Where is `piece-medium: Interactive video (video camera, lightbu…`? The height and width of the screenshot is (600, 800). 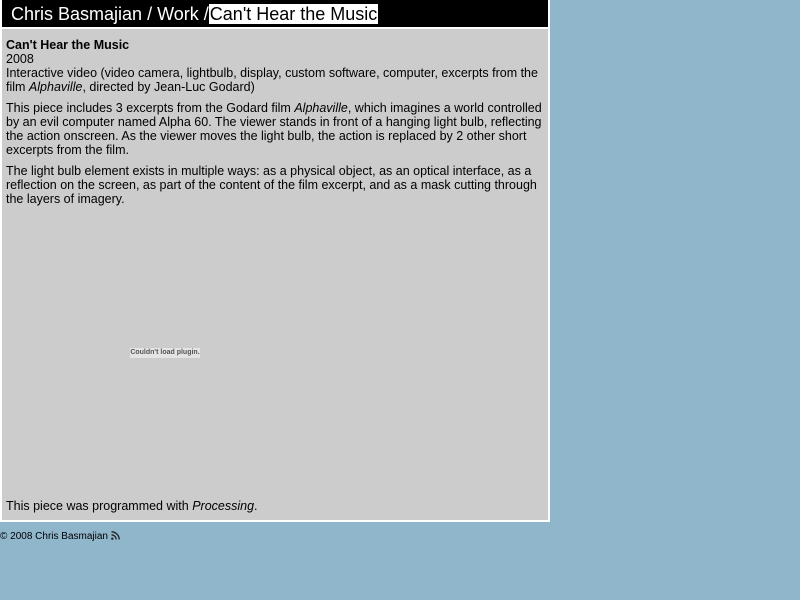 piece-medium: Interactive video (video camera, lightbu… is located at coordinates (272, 80).